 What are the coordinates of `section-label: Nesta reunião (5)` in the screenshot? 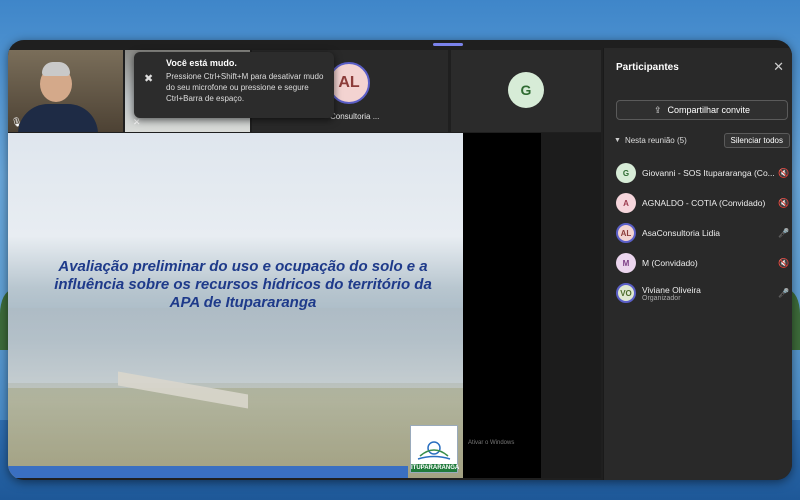 It's located at (655, 140).